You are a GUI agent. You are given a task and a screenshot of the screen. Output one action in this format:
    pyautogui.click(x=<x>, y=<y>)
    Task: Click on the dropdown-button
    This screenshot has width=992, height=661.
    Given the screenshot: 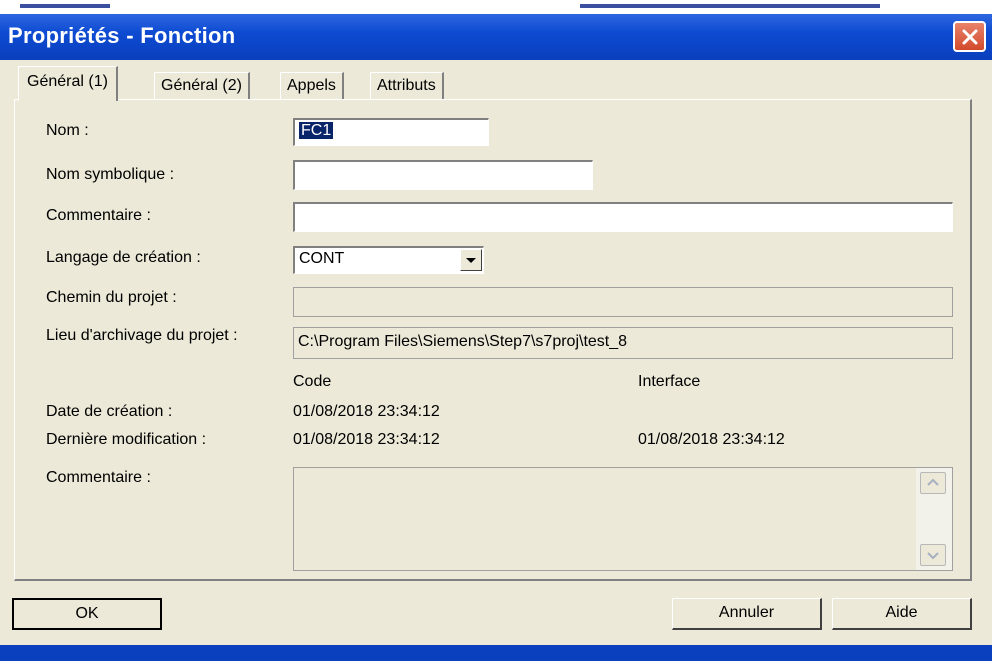 What is the action you would take?
    pyautogui.click(x=471, y=260)
    